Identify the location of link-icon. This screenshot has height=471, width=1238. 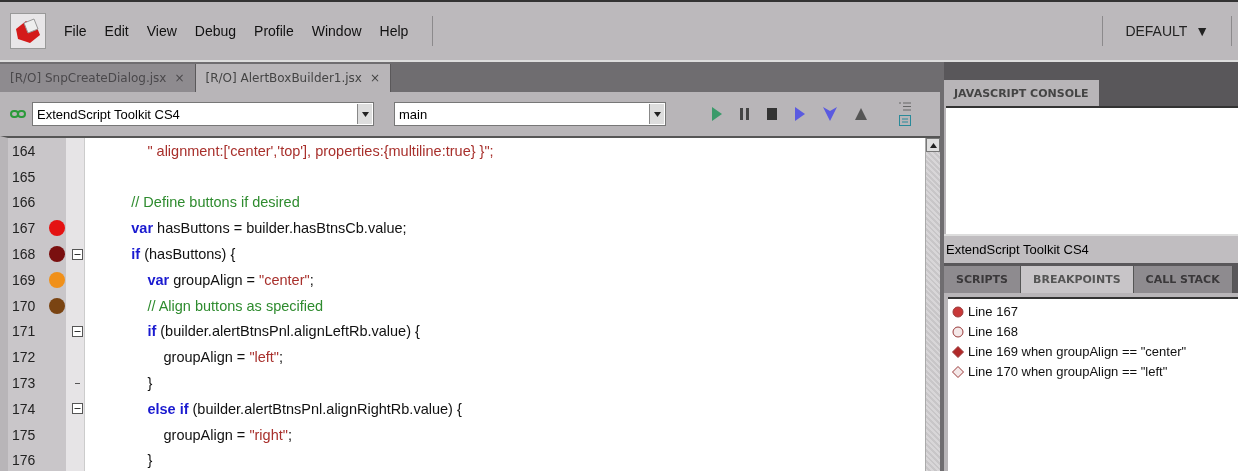
(18, 114).